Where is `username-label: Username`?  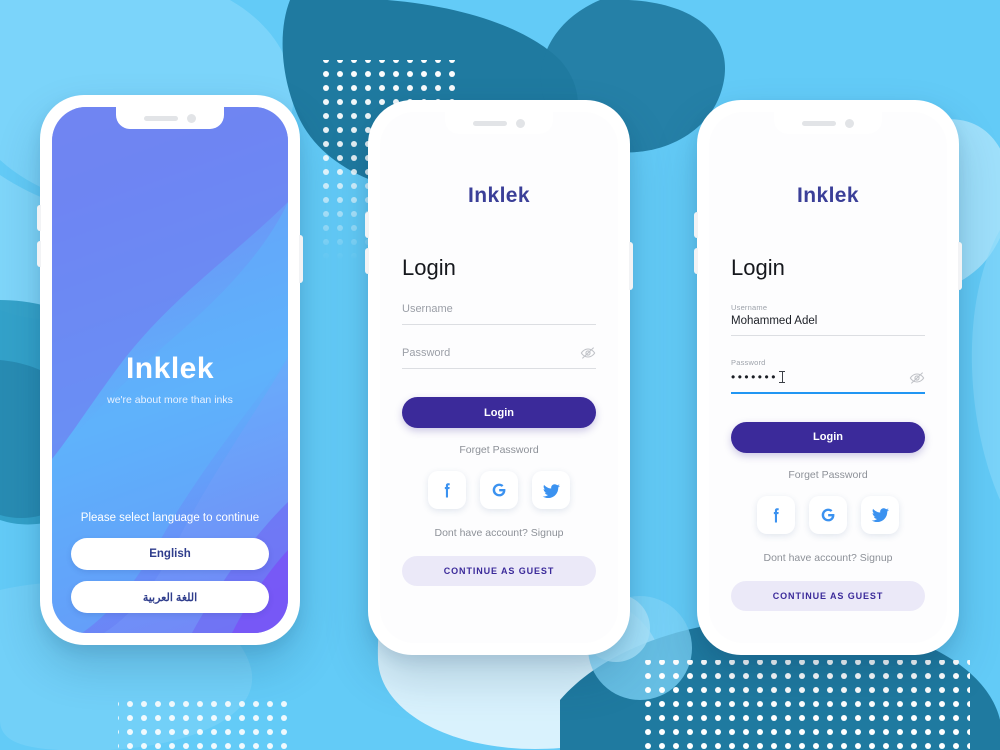
username-label: Username is located at coordinates (749, 307).